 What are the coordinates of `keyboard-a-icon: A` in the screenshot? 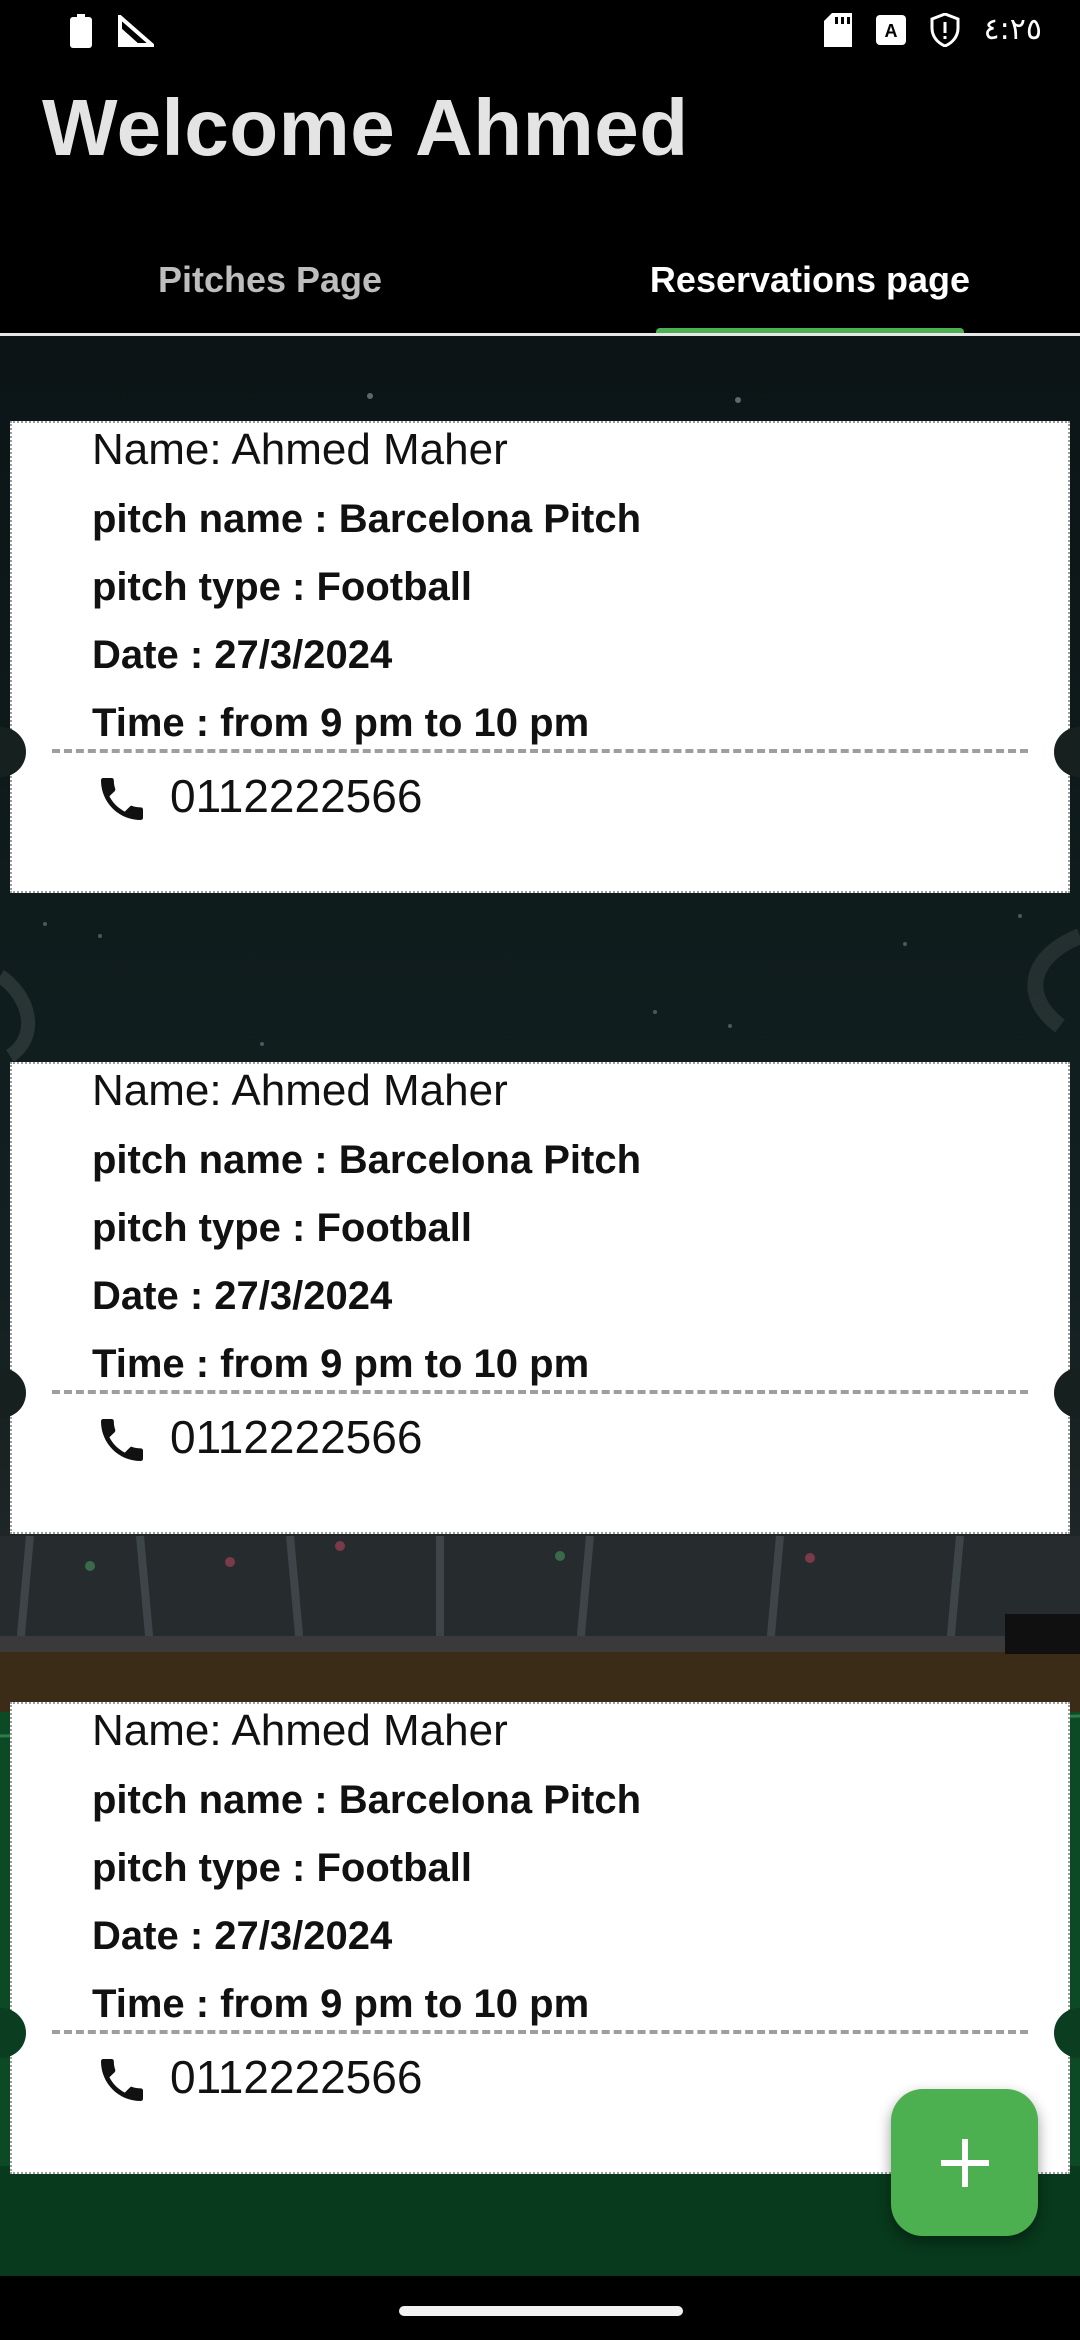 It's located at (890, 29).